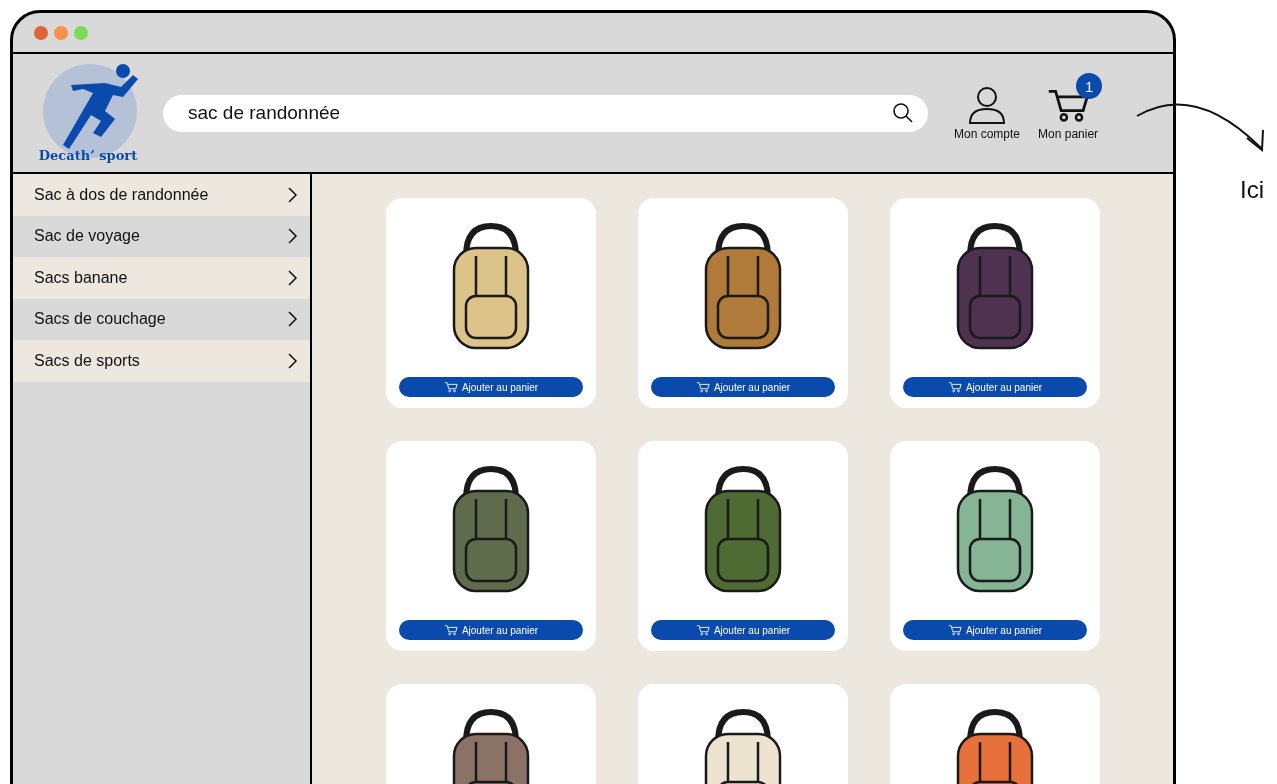 The image size is (1277, 784). I want to click on cart-link: Mon panier 1, so click(1070, 107).